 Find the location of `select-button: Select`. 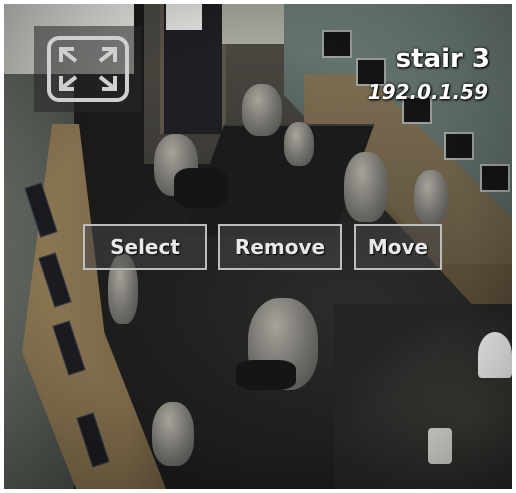

select-button: Select is located at coordinates (145, 247).